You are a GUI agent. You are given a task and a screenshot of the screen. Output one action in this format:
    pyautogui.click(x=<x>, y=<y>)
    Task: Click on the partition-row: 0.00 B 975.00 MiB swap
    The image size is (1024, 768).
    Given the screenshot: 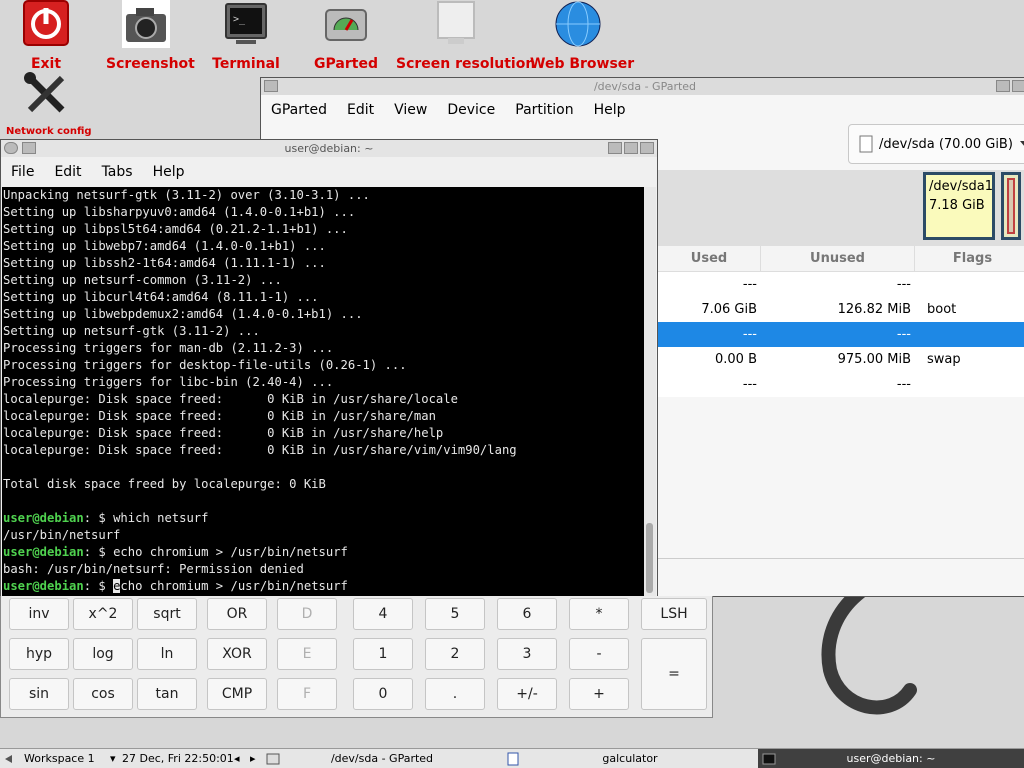 What is the action you would take?
    pyautogui.click(x=841, y=359)
    